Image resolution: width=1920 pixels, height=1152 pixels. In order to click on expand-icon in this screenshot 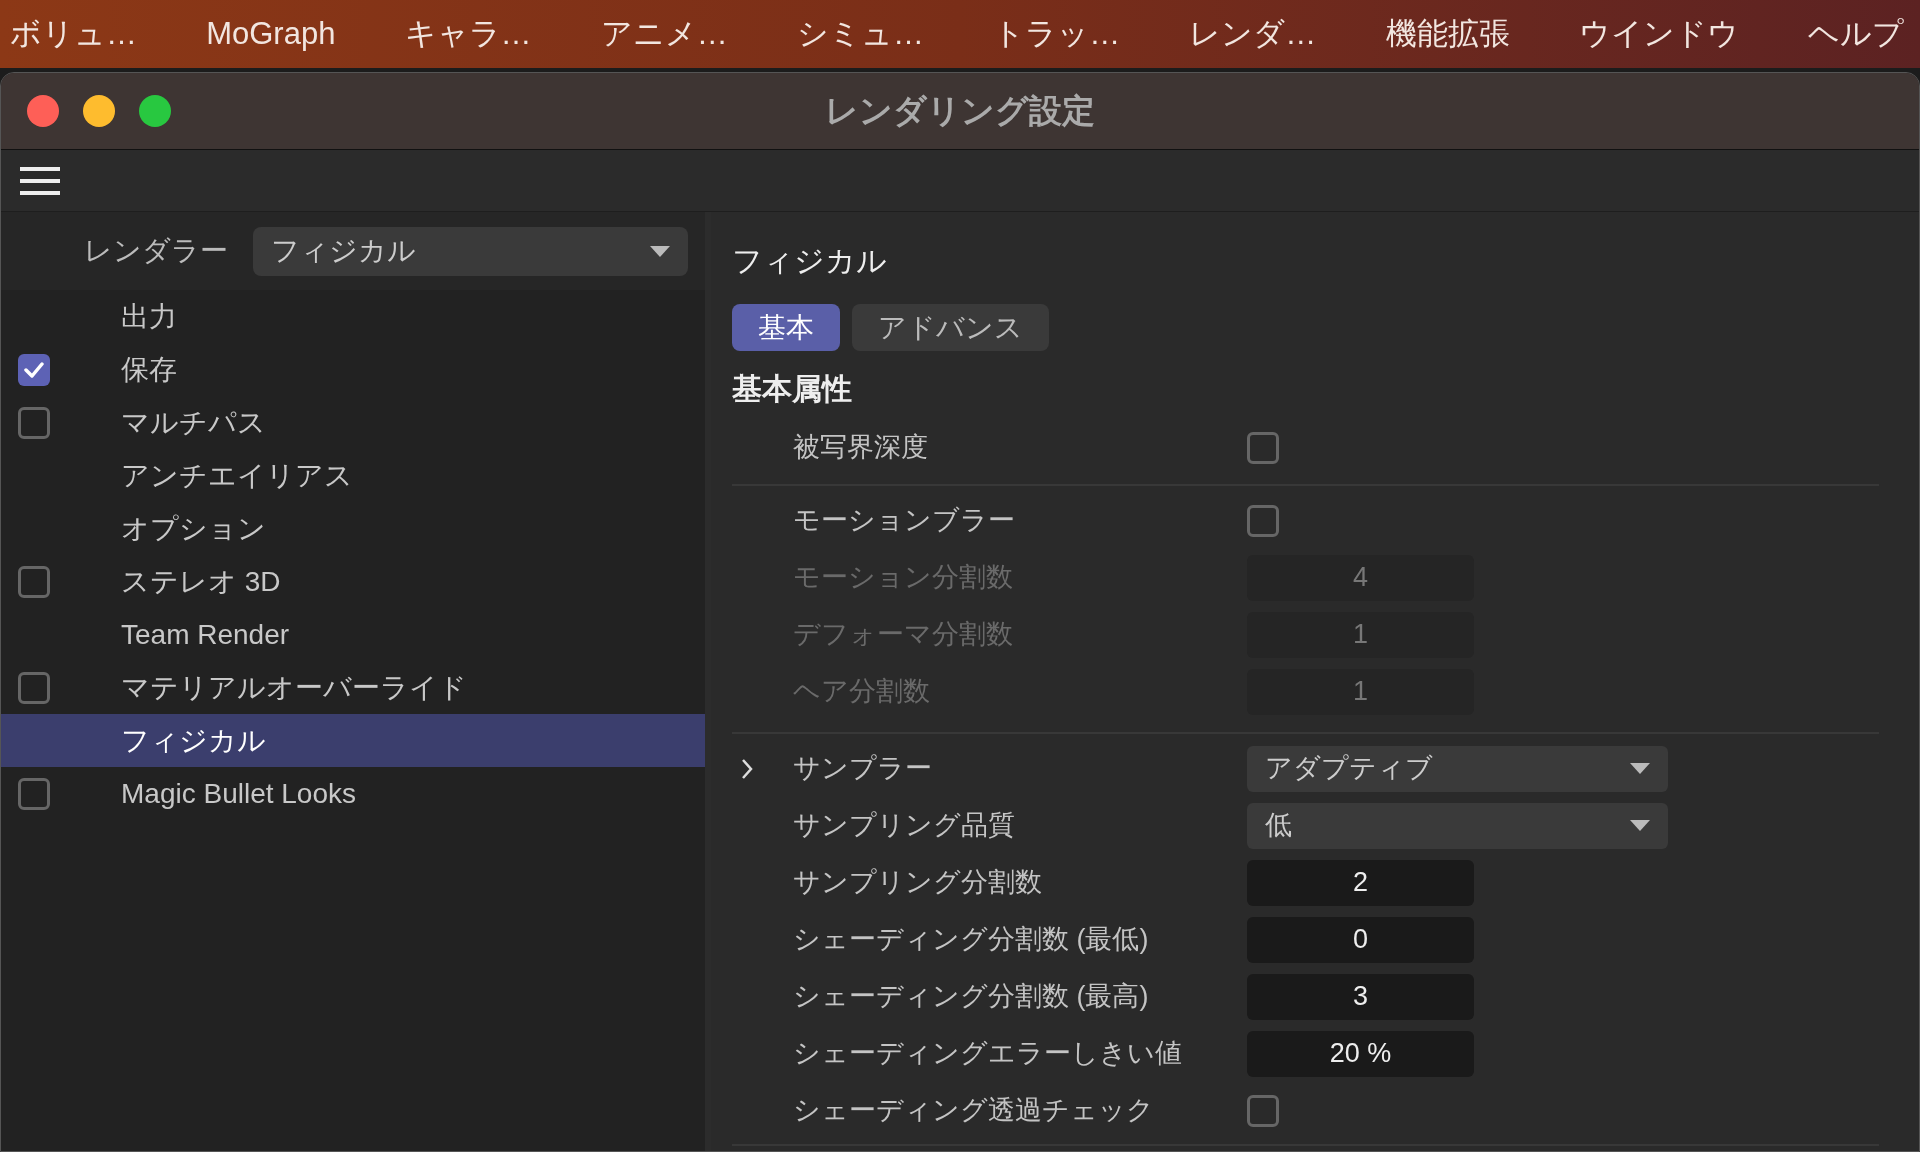, I will do `click(747, 768)`.